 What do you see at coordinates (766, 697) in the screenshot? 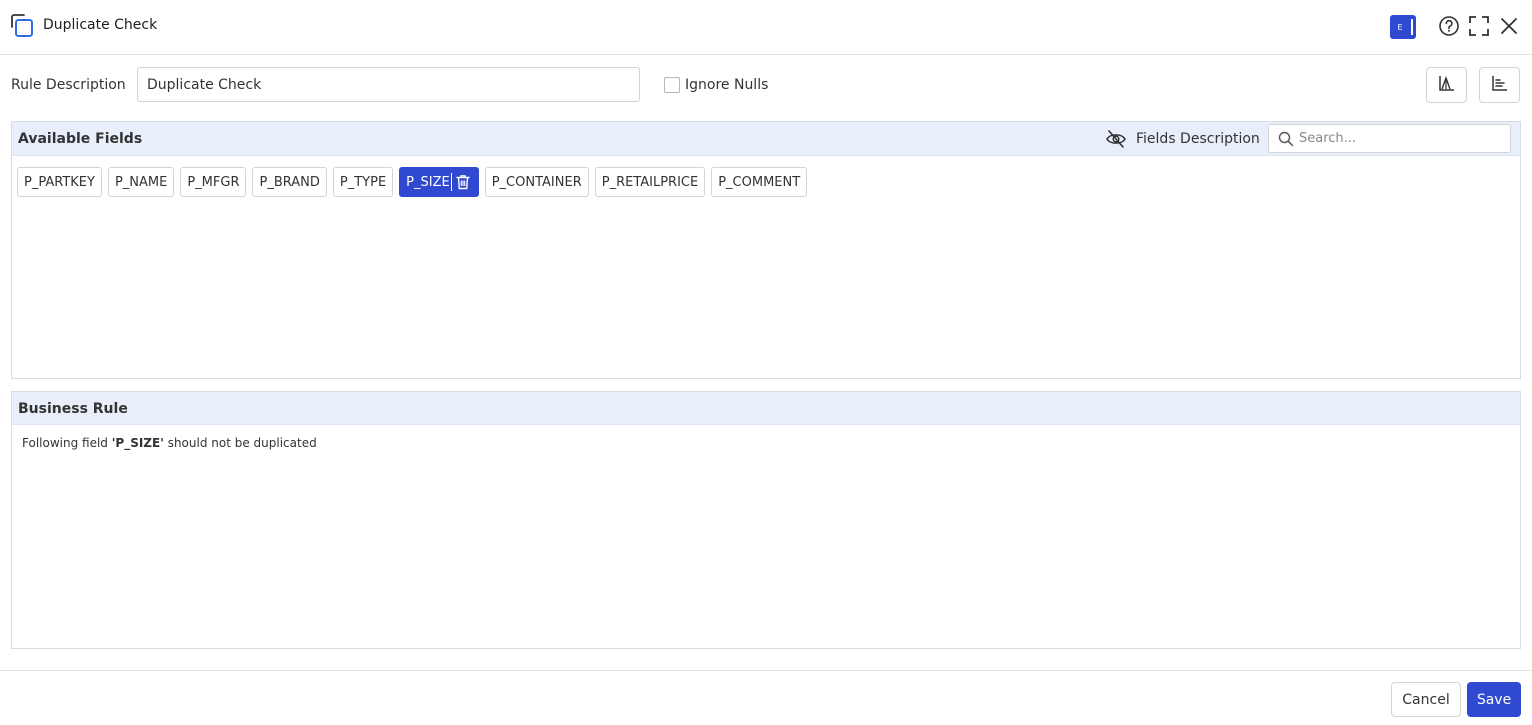
I see `dialog-footer: Cancel Save` at bounding box center [766, 697].